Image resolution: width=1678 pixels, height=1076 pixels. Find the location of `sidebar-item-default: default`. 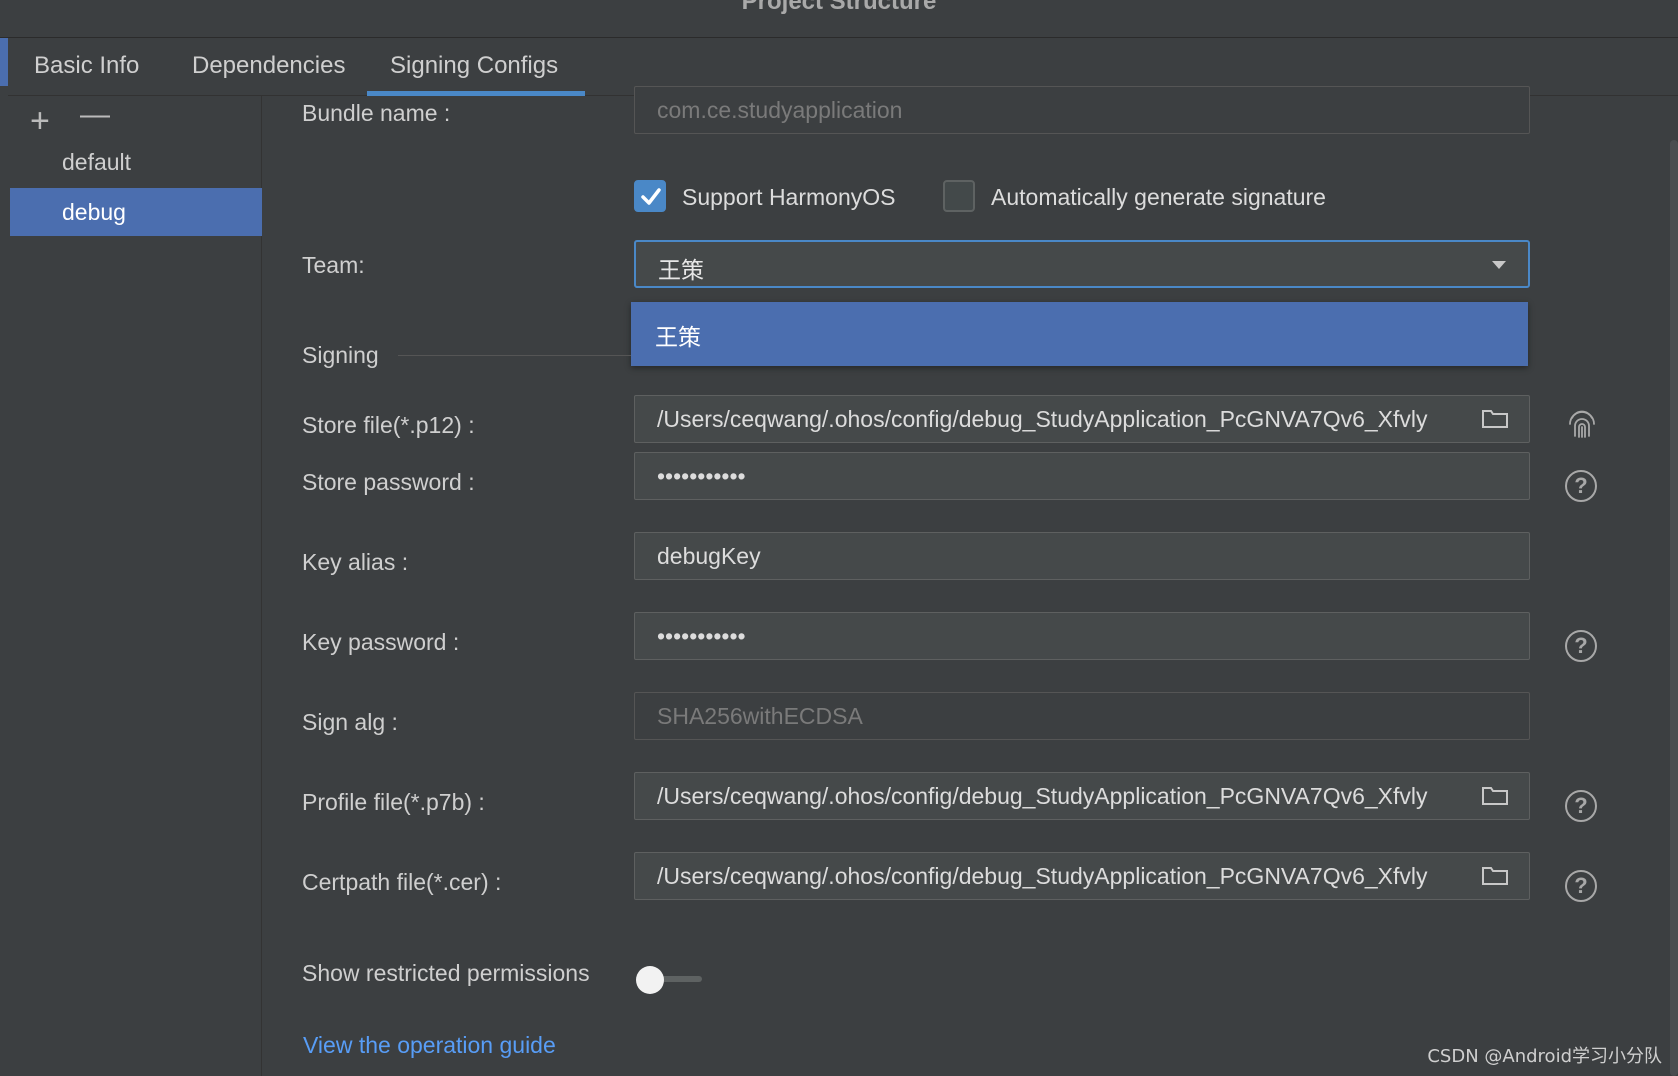

sidebar-item-default: default is located at coordinates (136, 162).